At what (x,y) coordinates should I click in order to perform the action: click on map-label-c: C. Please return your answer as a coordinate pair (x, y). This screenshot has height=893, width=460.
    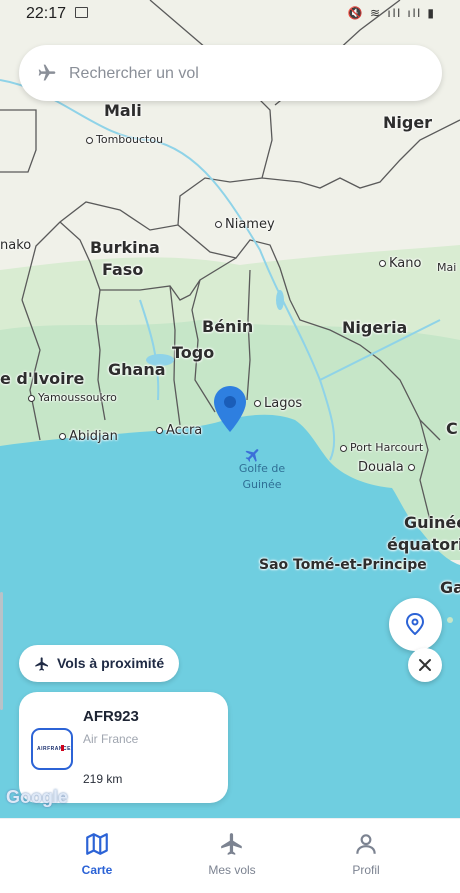
    Looking at the image, I should click on (452, 428).